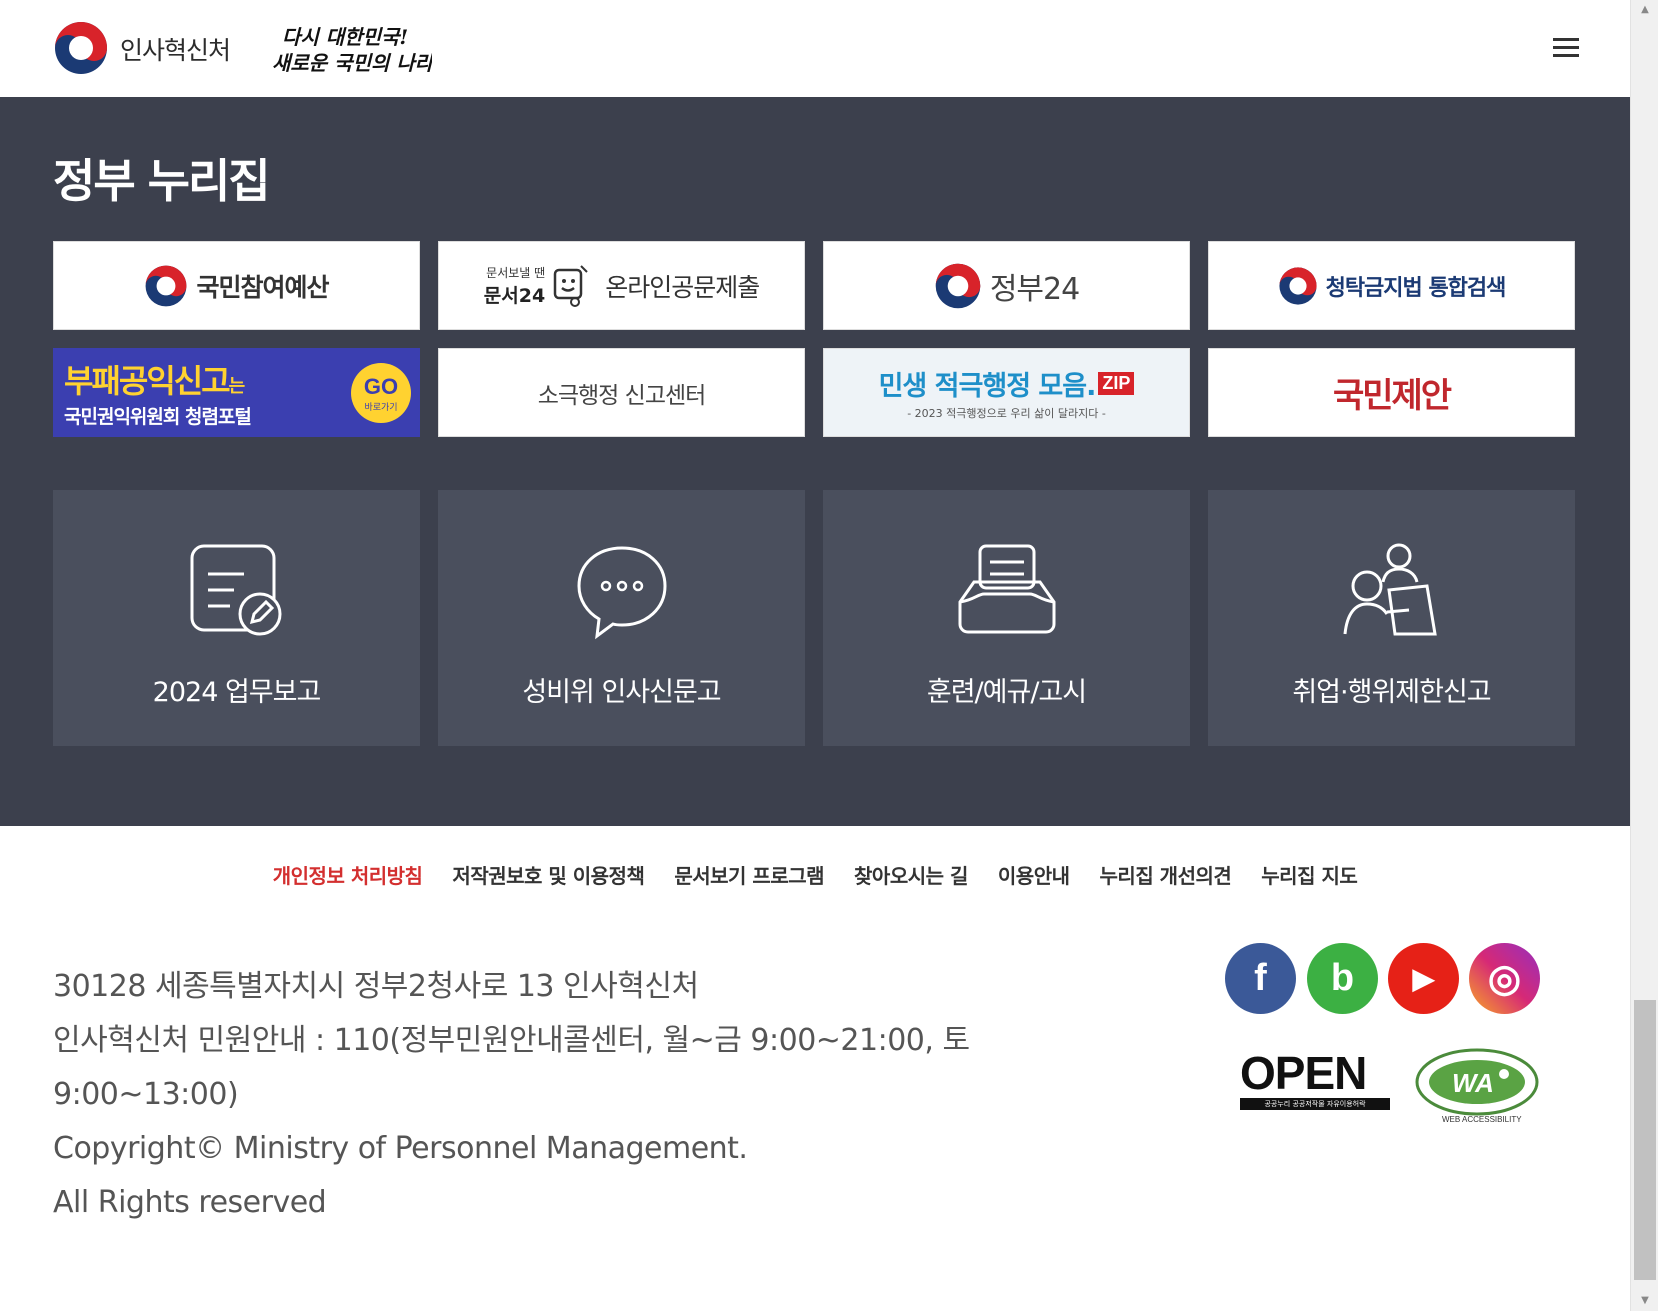 The width and height of the screenshot is (1658, 1311). I want to click on banner-anti-graft-search: 청탁금지법 통합검색, so click(1391, 285).